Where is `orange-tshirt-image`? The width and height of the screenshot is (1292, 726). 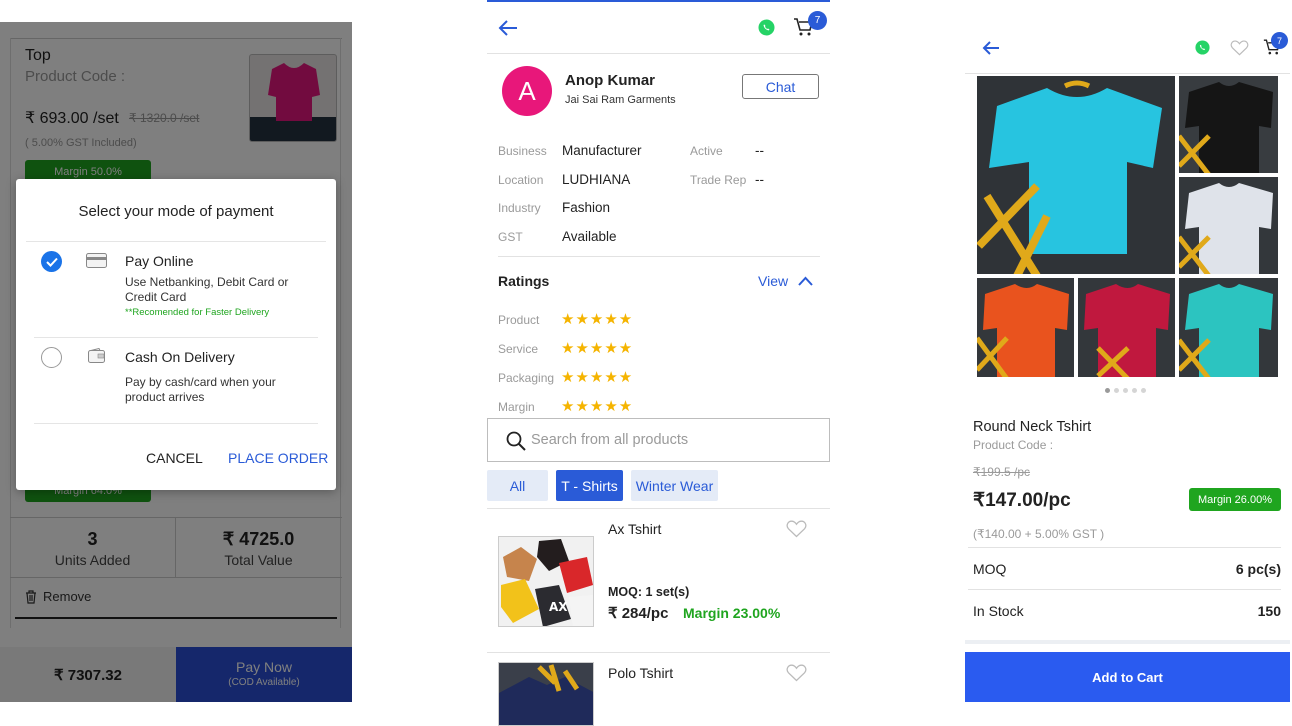
orange-tshirt-image is located at coordinates (1025, 327).